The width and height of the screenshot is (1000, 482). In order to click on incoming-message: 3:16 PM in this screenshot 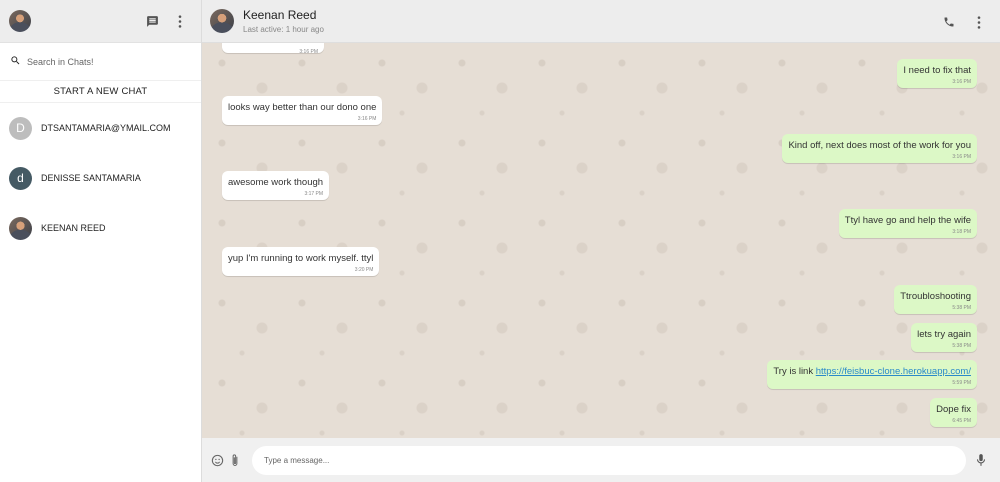, I will do `click(273, 49)`.